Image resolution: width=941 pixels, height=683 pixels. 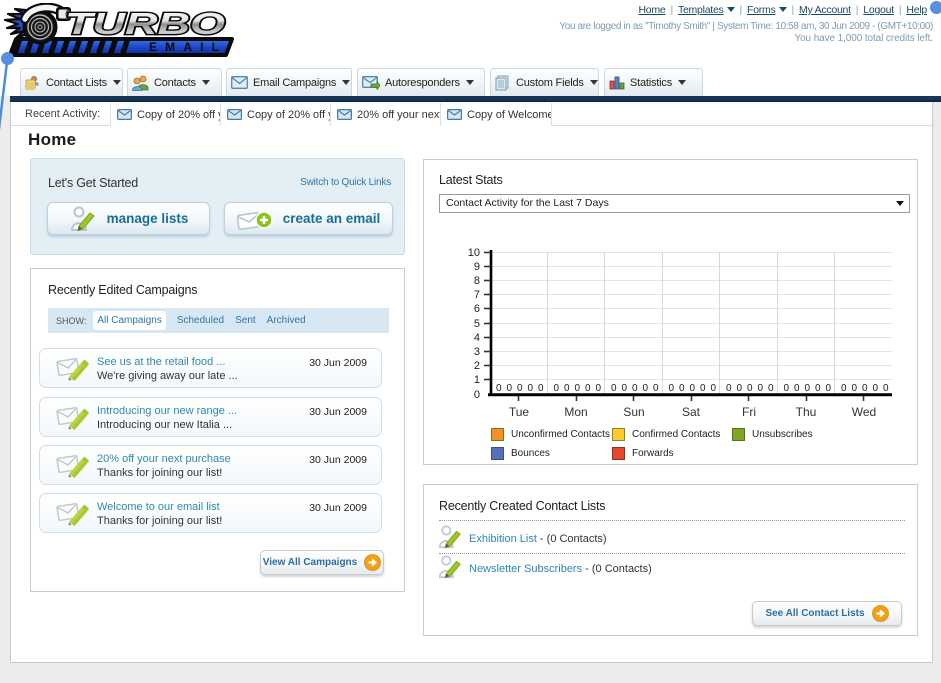 I want to click on svg-text: Fri, so click(x=749, y=412).